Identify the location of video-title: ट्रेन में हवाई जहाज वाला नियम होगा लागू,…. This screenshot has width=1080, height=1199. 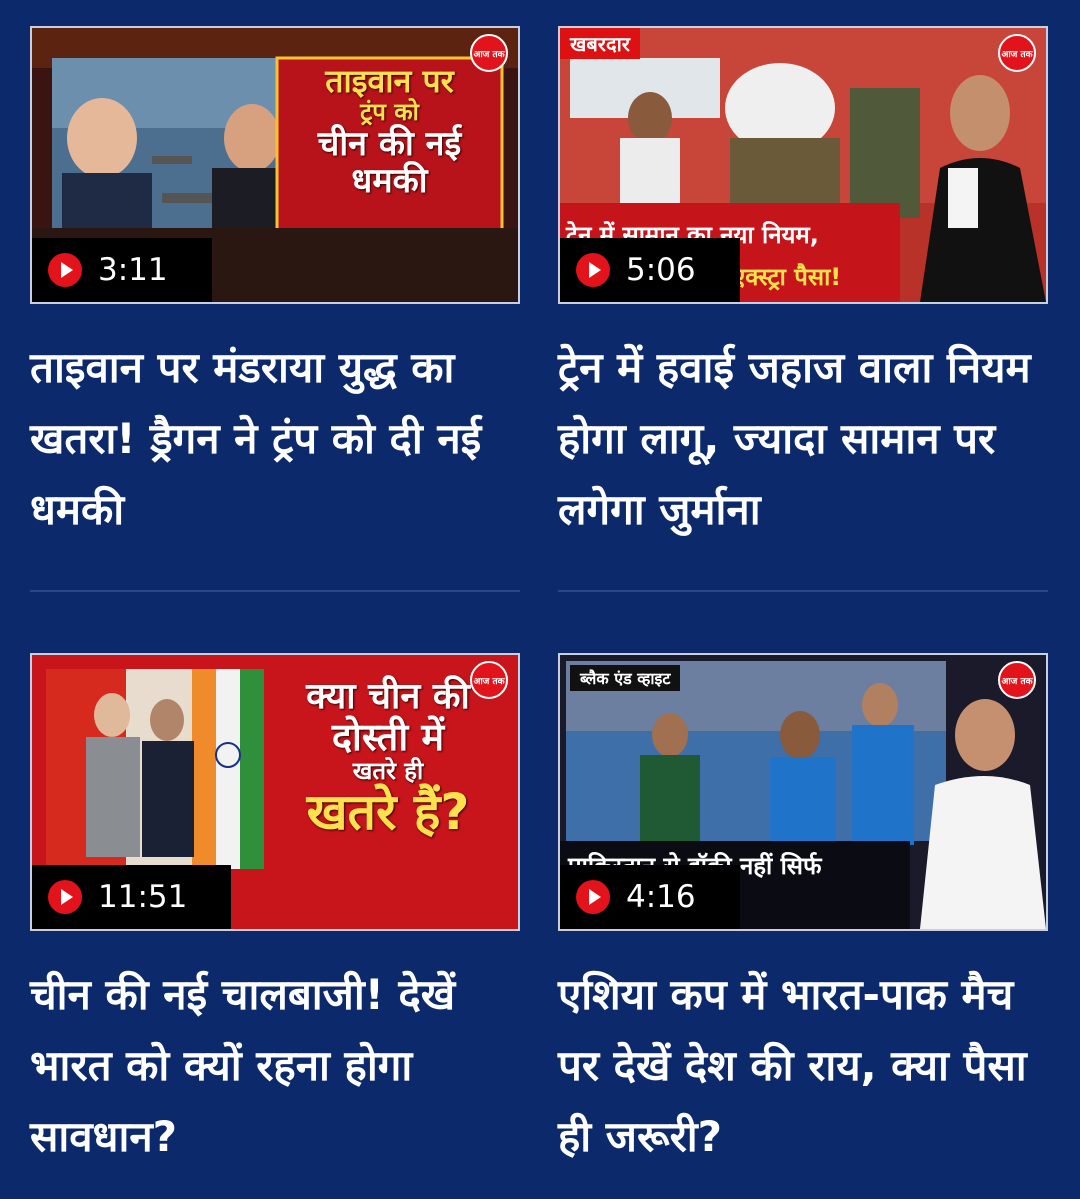
(808, 438).